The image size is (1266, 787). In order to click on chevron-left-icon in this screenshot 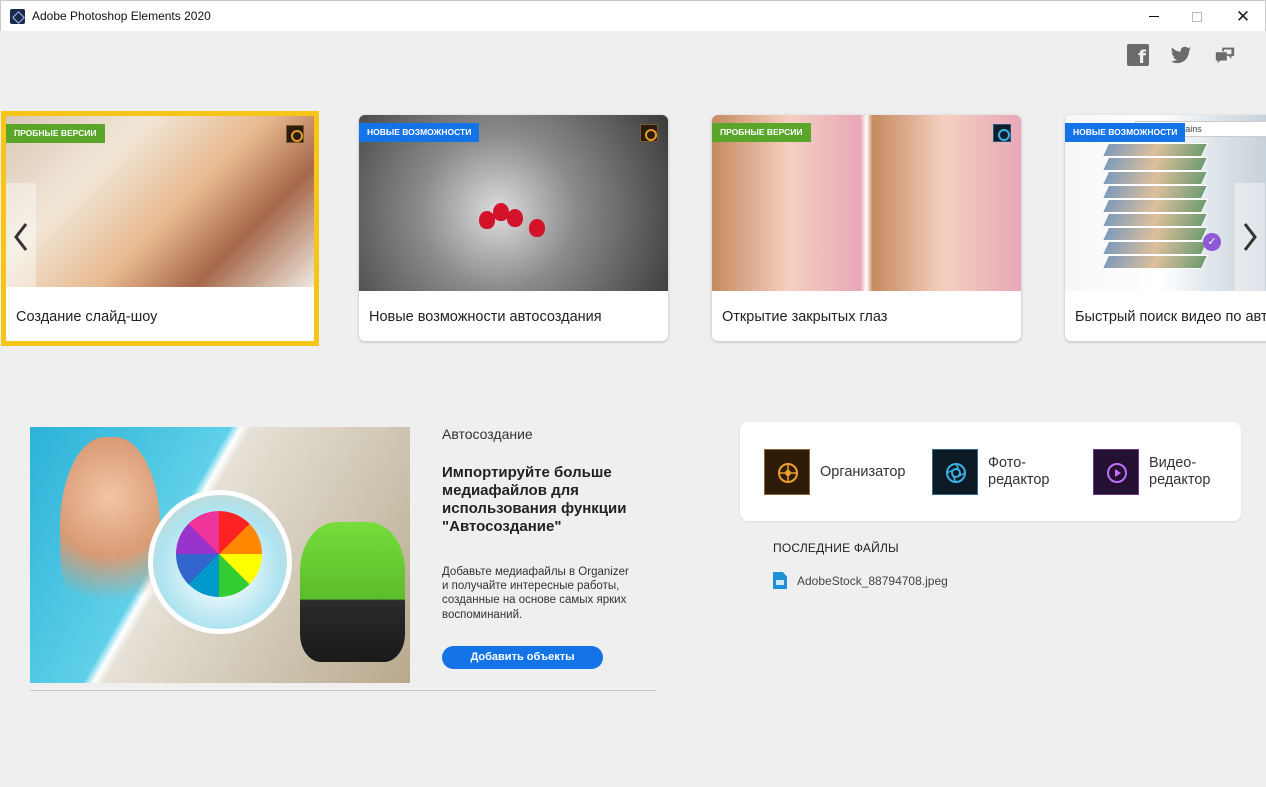, I will do `click(21, 237)`.